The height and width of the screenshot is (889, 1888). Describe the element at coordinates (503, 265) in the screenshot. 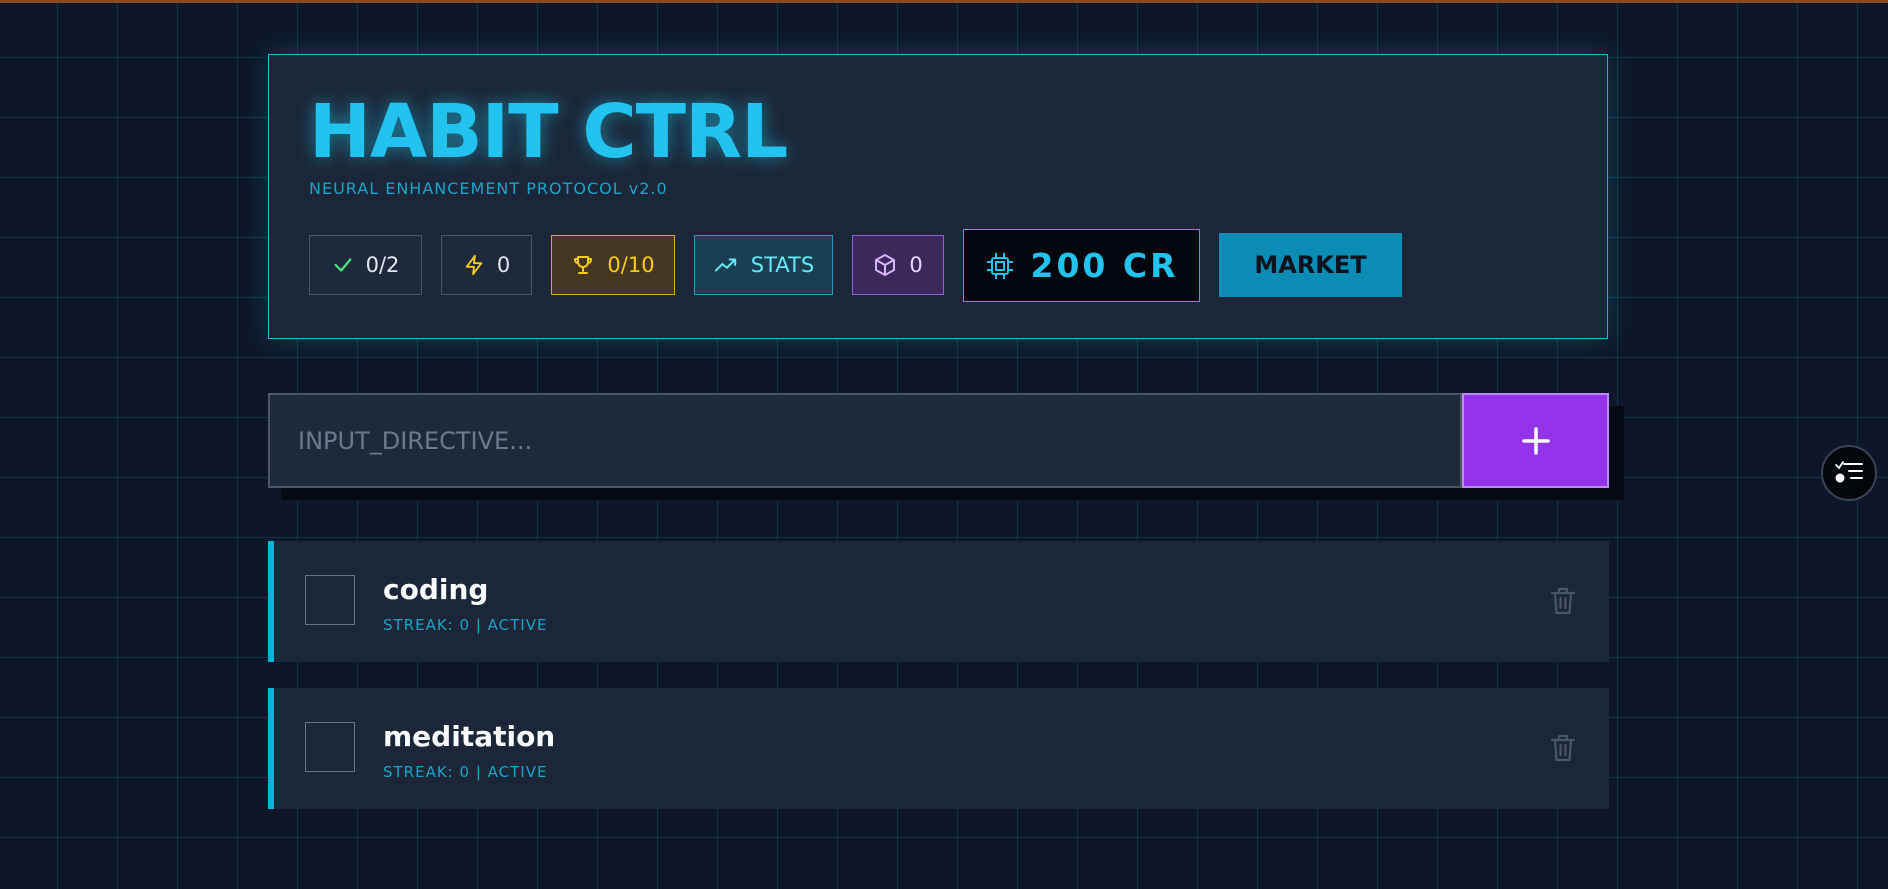

I see `streak-value: 0` at that location.